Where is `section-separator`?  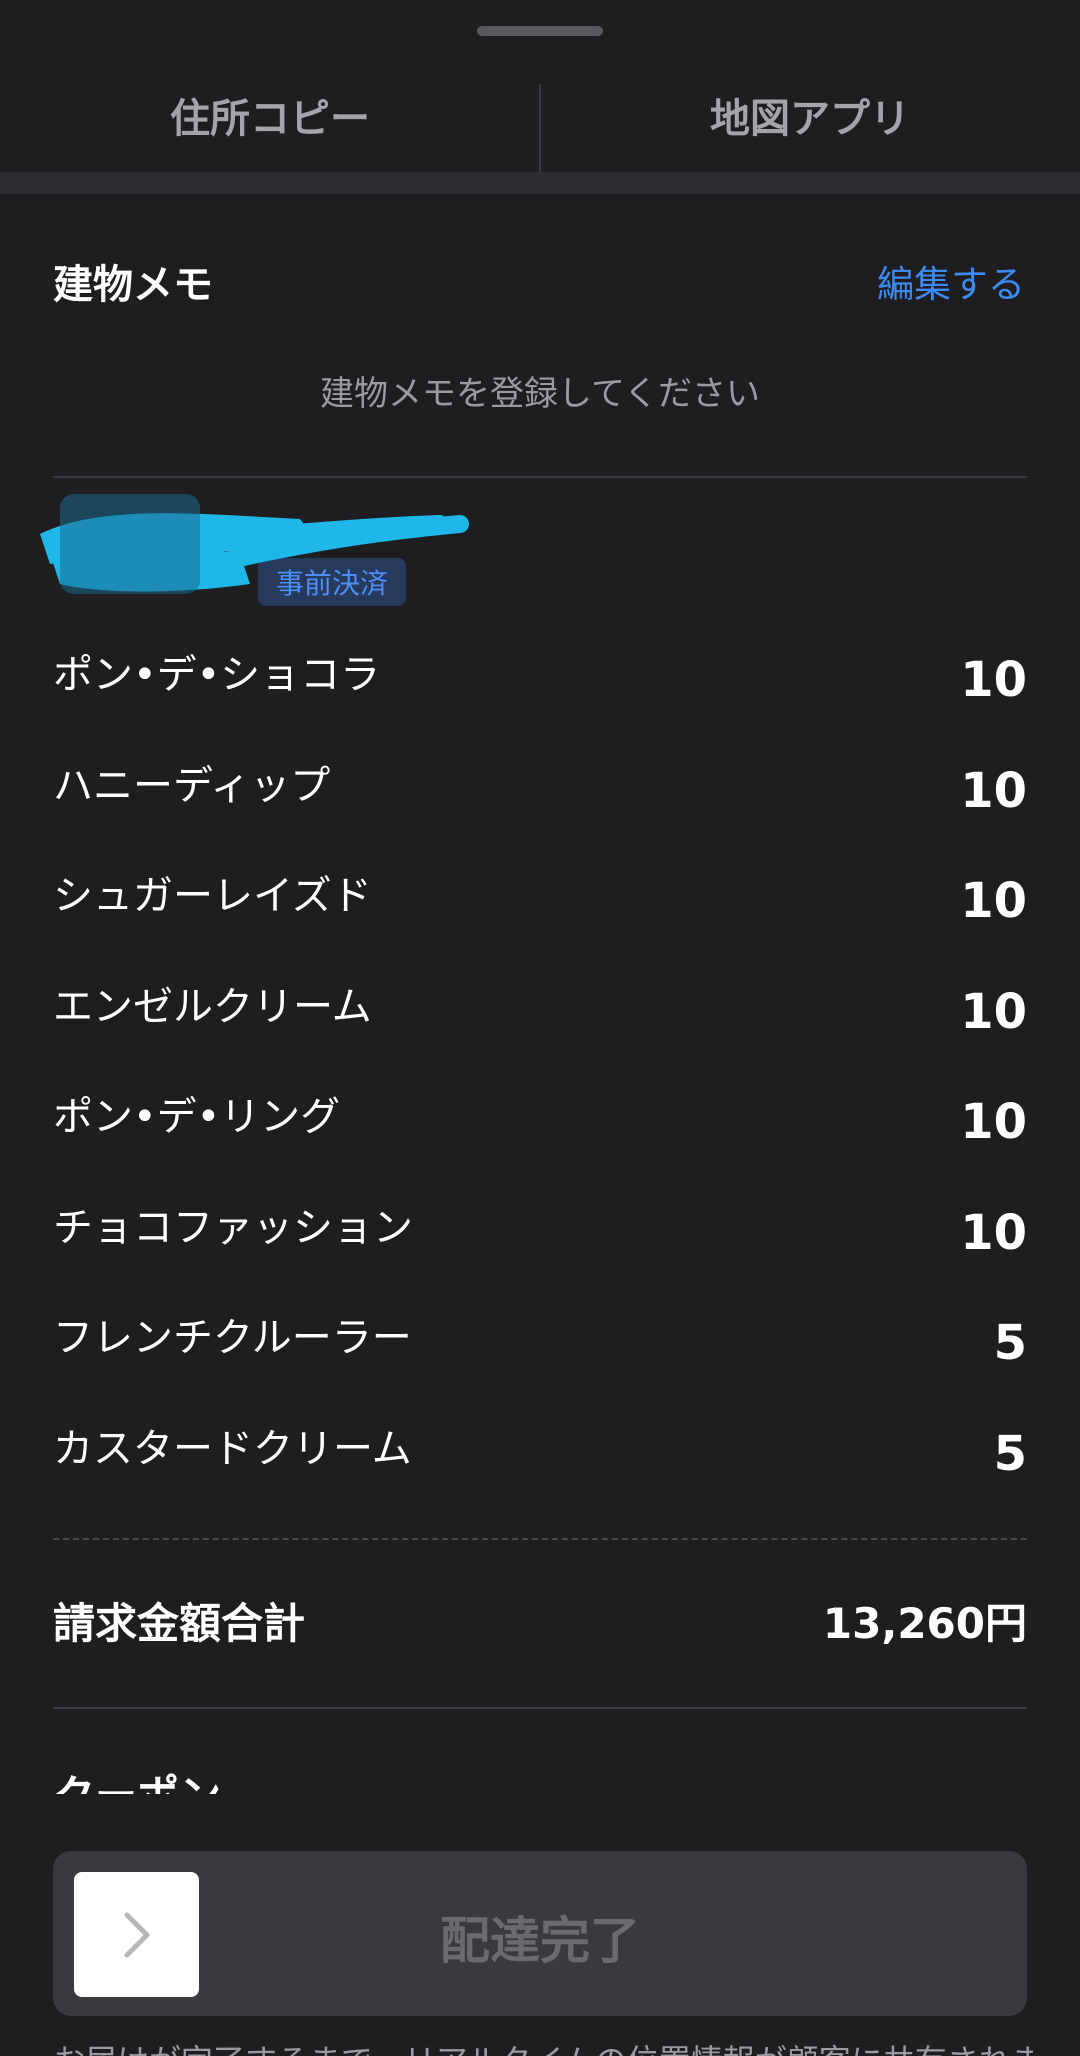
section-separator is located at coordinates (540, 183).